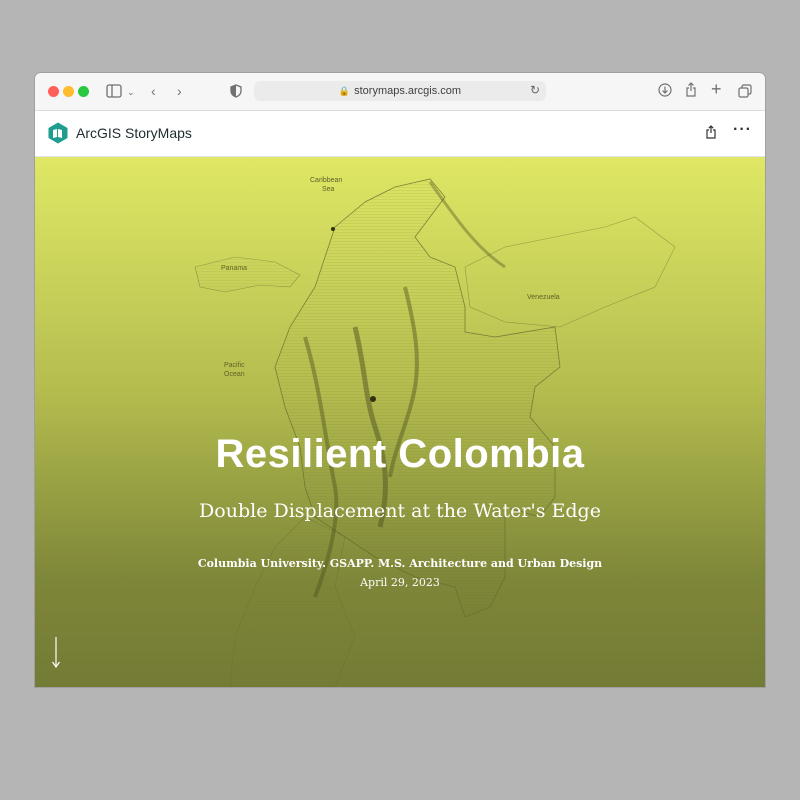  What do you see at coordinates (535, 90) in the screenshot?
I see `reload-icon: ↻` at bounding box center [535, 90].